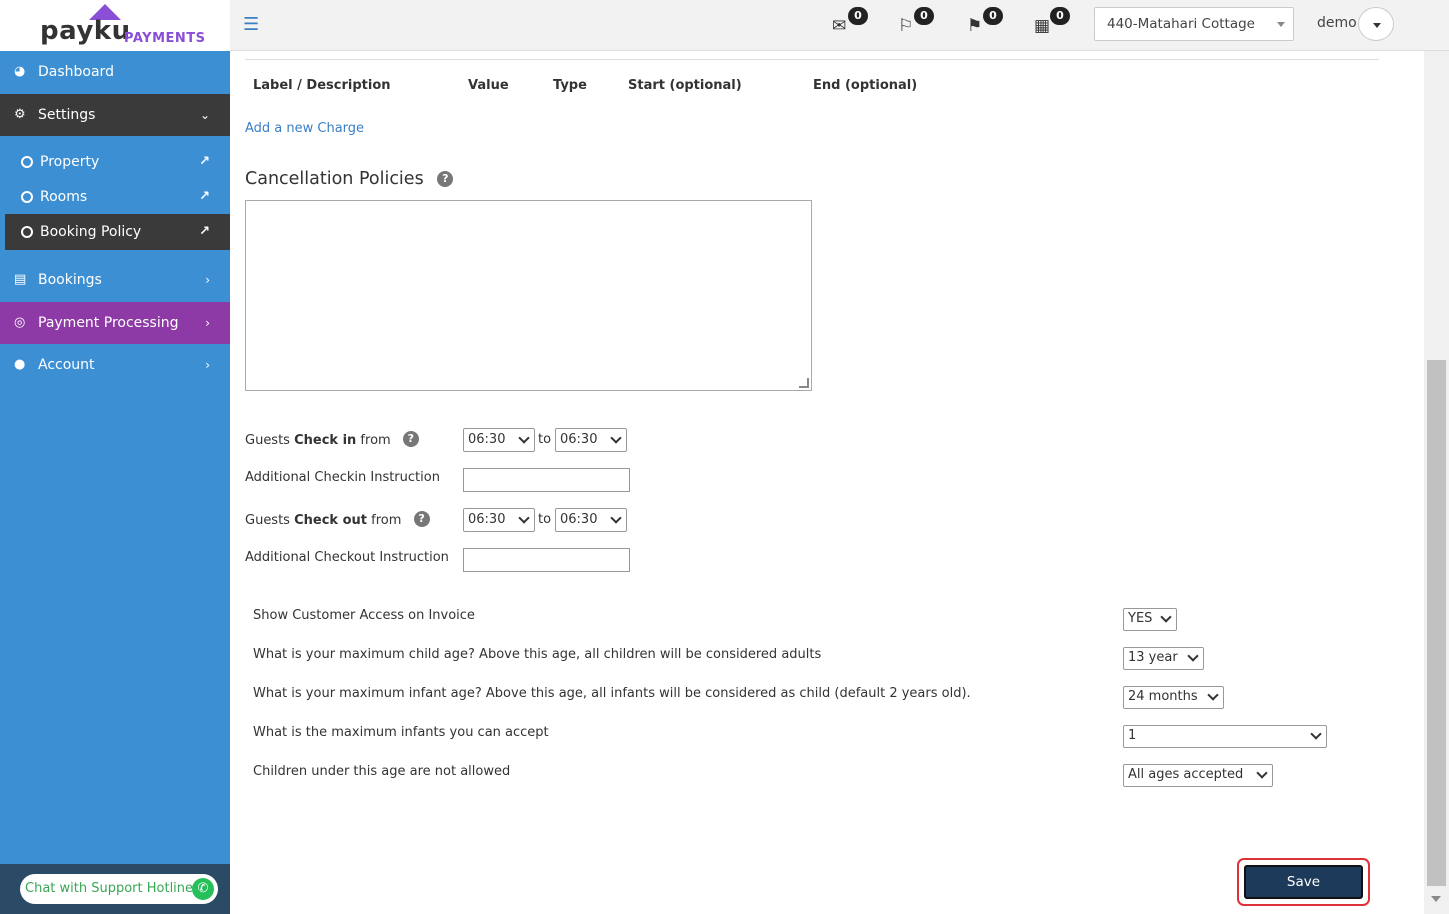  Describe the element at coordinates (115, 280) in the screenshot. I see `sidebar-item-bookings: ▤ Bookings ›` at that location.